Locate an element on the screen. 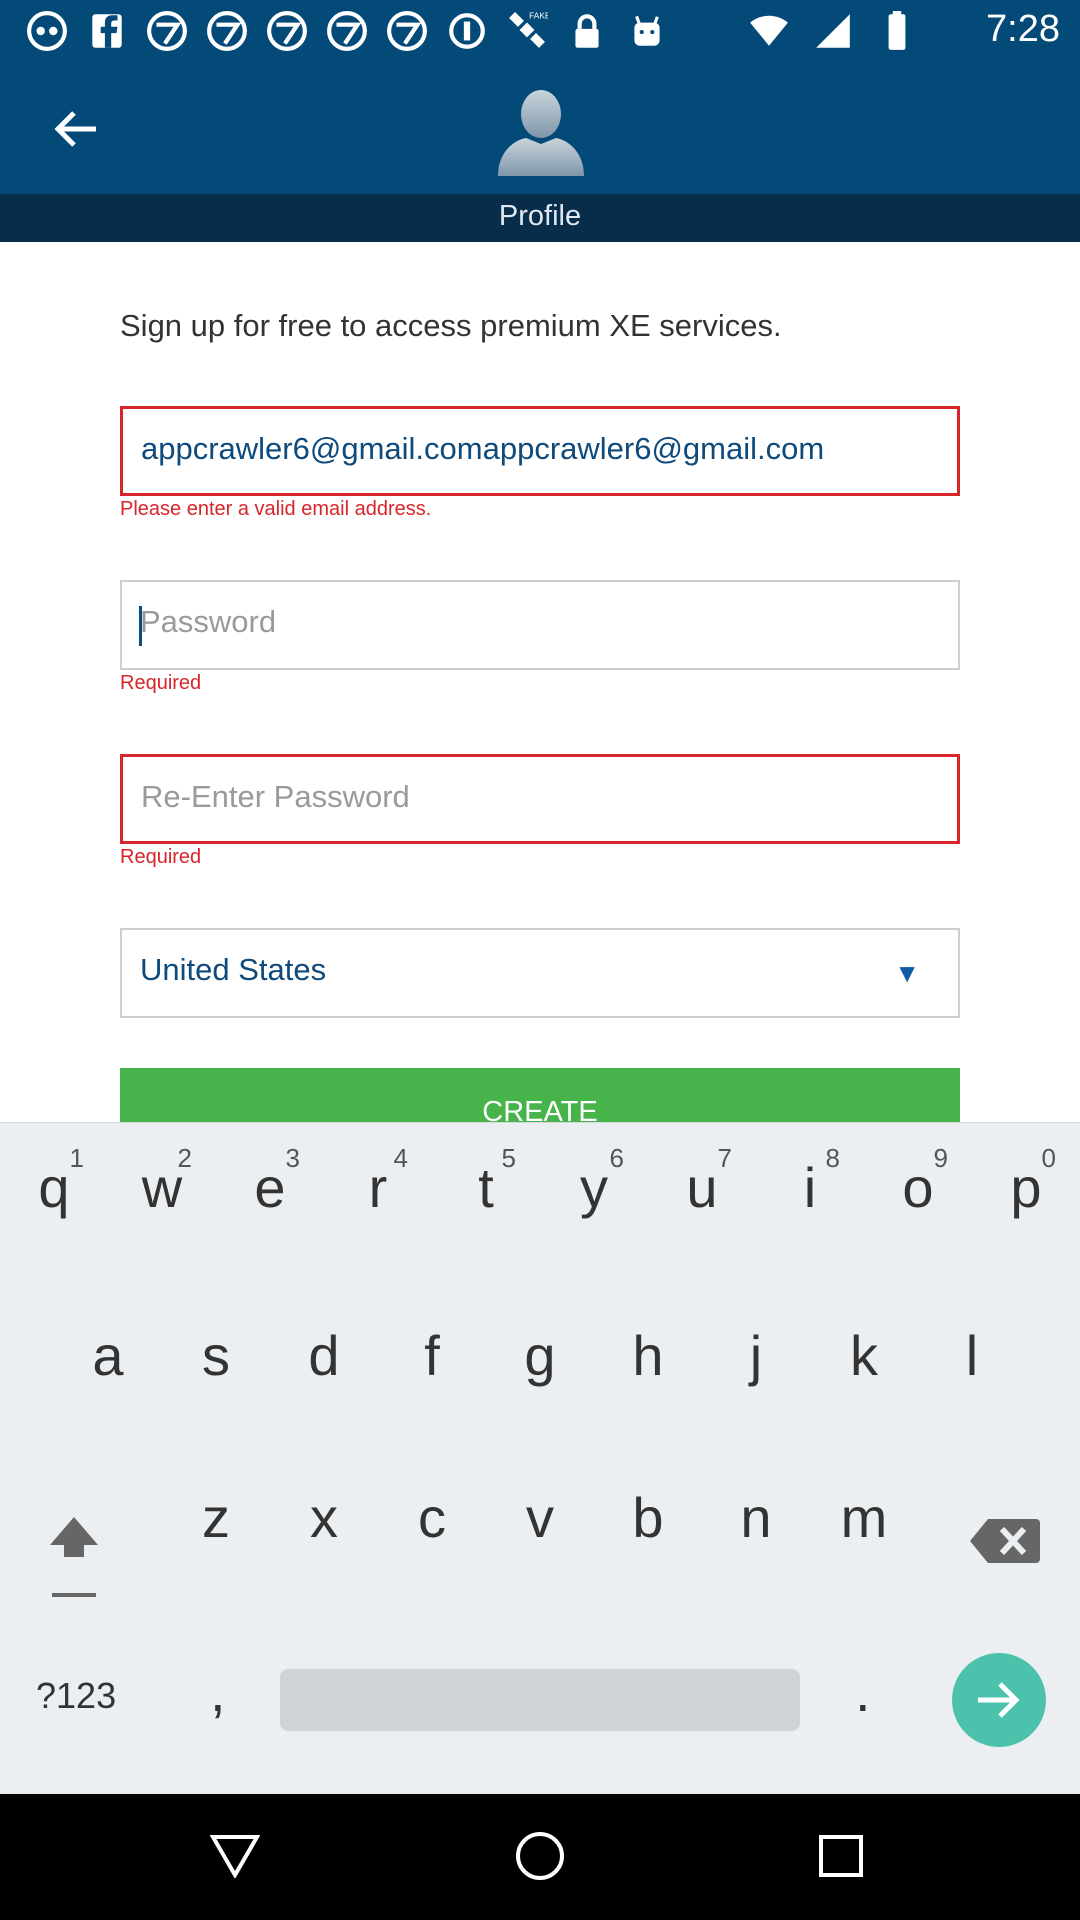  symbols-key: ?123 is located at coordinates (76, 1696).